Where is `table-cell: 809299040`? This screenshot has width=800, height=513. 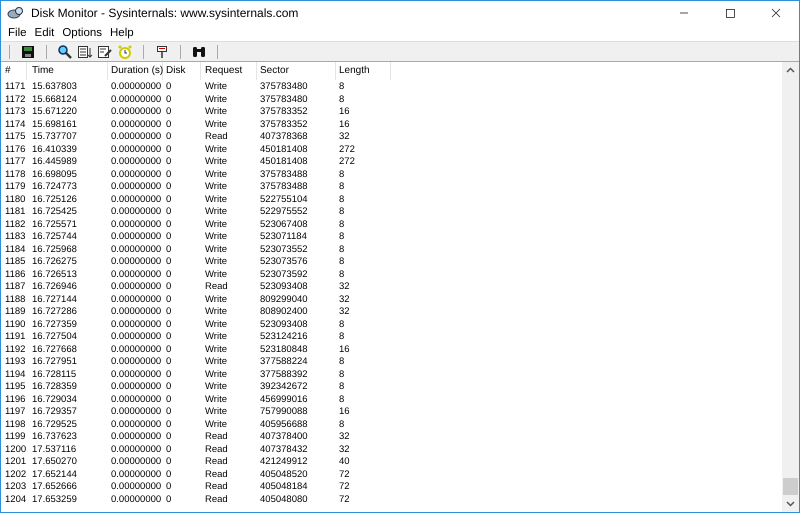 table-cell: 809299040 is located at coordinates (284, 299).